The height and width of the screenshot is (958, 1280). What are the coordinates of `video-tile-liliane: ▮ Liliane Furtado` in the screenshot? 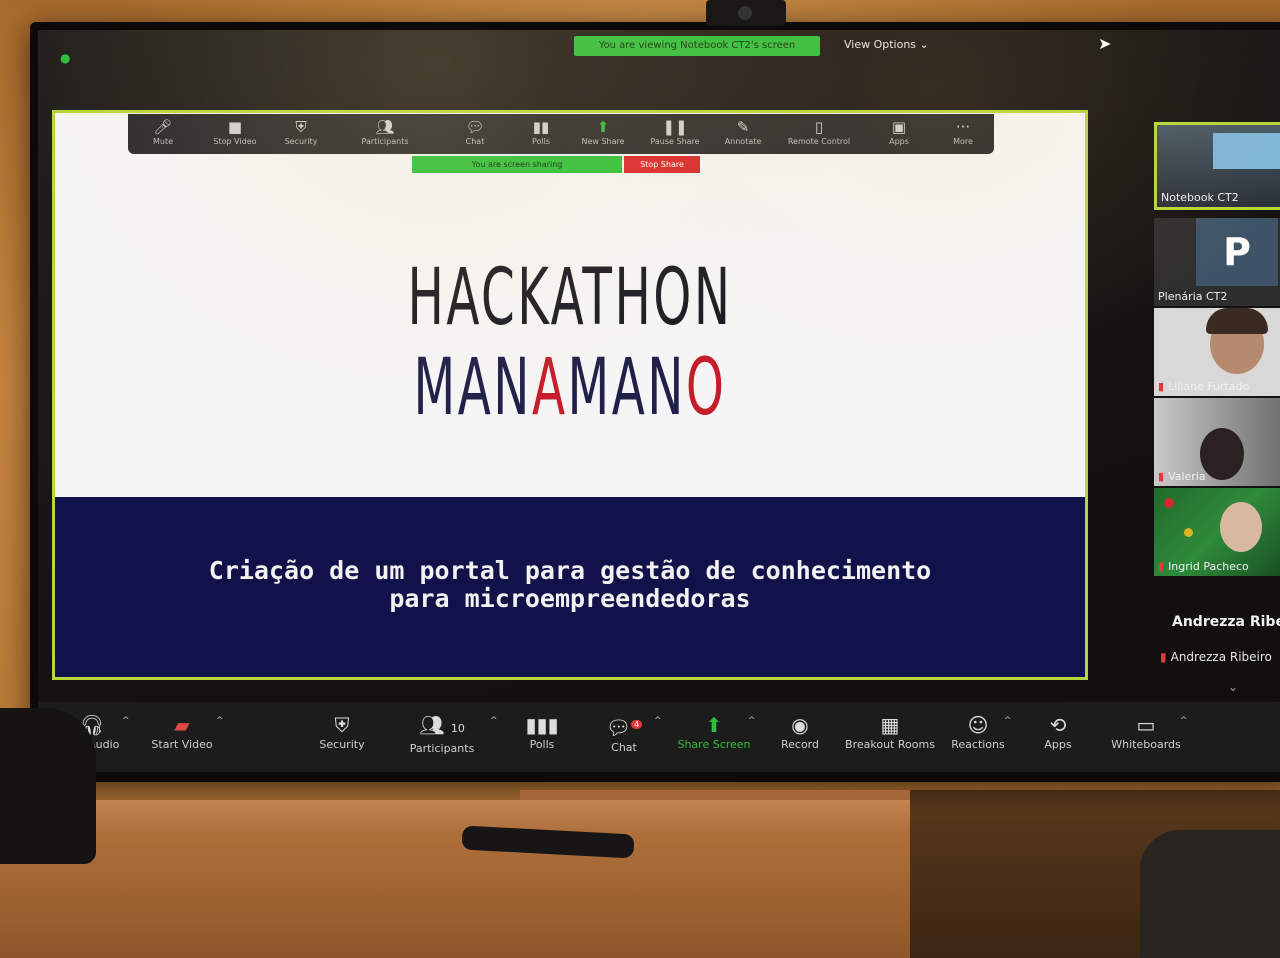 It's located at (1217, 352).